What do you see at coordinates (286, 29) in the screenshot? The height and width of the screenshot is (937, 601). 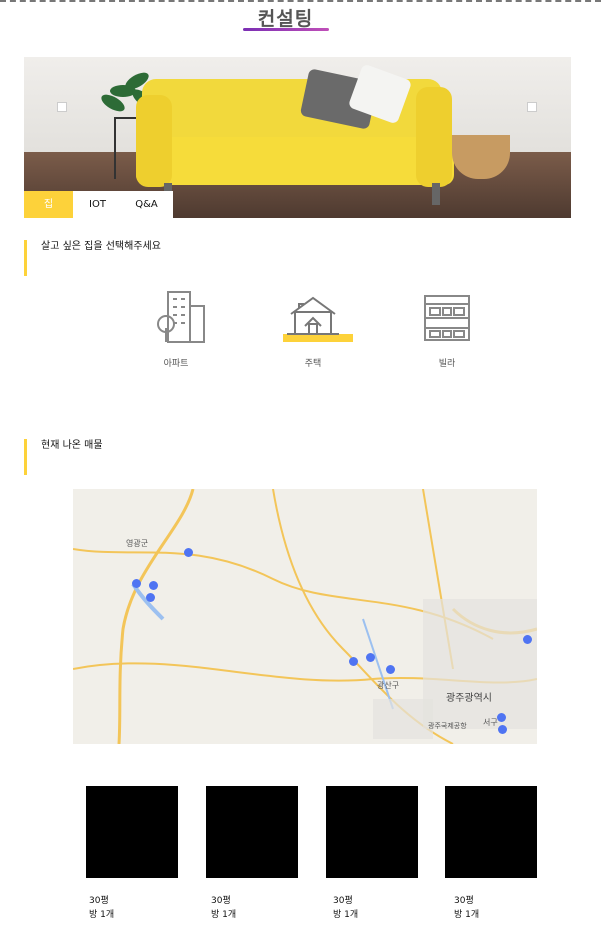 I see `title-underline` at bounding box center [286, 29].